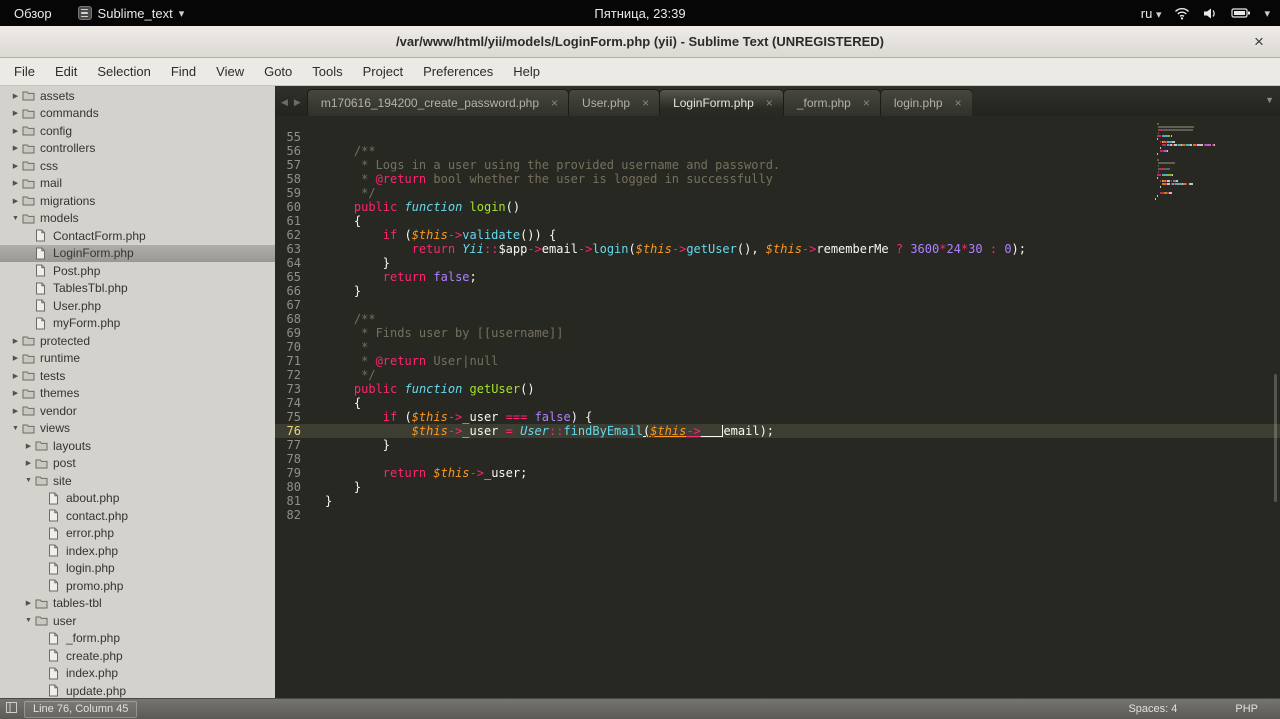  What do you see at coordinates (137, 306) in the screenshot?
I see `sidebar-file-user-php: User.php` at bounding box center [137, 306].